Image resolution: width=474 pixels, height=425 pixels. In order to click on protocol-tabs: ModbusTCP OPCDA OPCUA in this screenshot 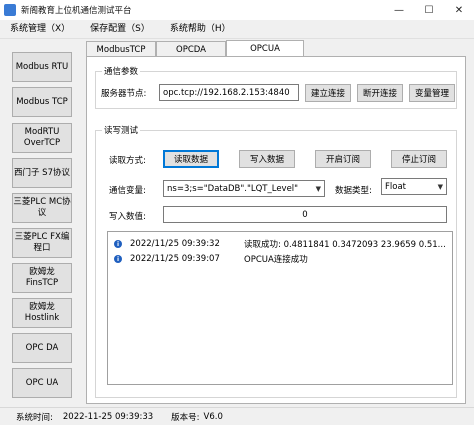, I will do `click(195, 48)`.